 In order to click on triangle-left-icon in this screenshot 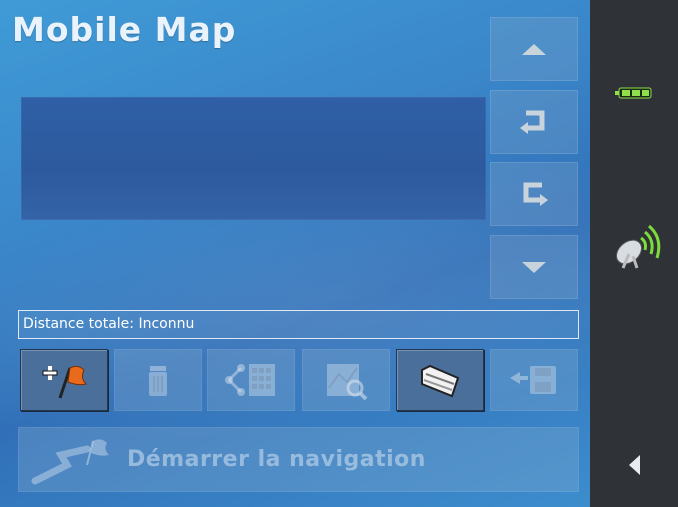, I will do `click(634, 465)`.